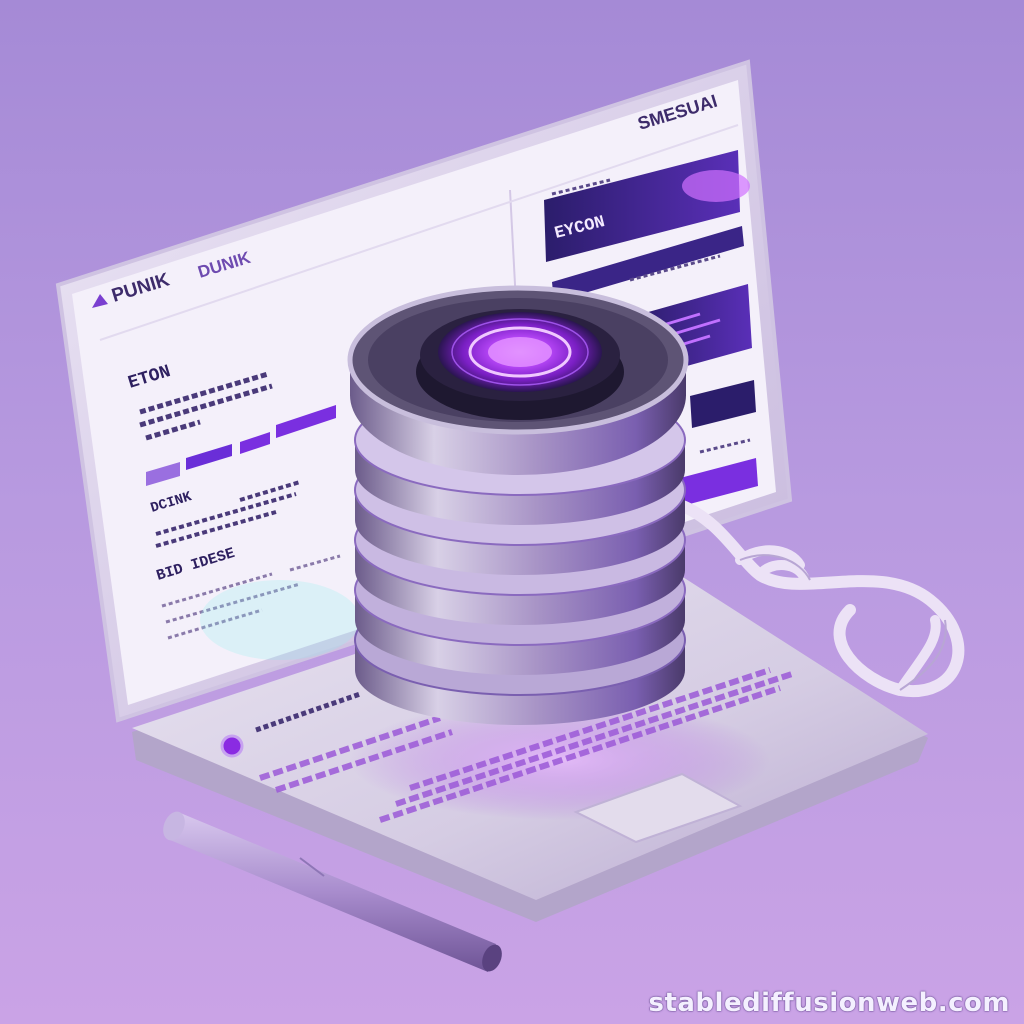 The width and height of the screenshot is (1024, 1024). Describe the element at coordinates (232, 746) in the screenshot. I see `power-button` at that location.